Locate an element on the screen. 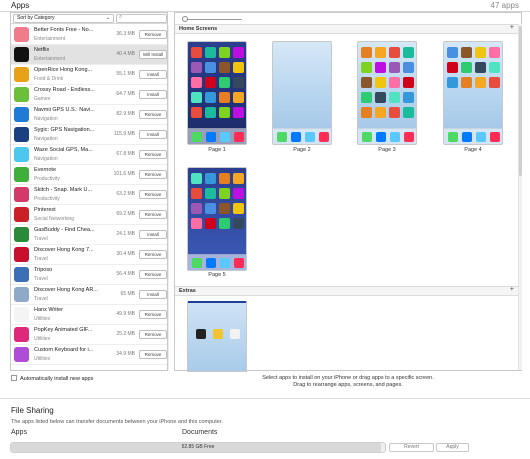 This screenshot has width=530, height=459. home-screens-scrollbar is located at coordinates (520, 197).